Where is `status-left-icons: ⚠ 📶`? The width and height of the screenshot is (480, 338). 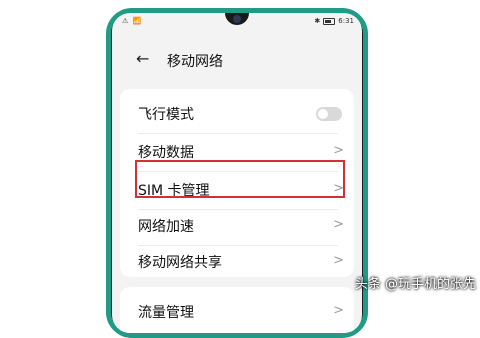 status-left-icons: ⚠ 📶 is located at coordinates (132, 21).